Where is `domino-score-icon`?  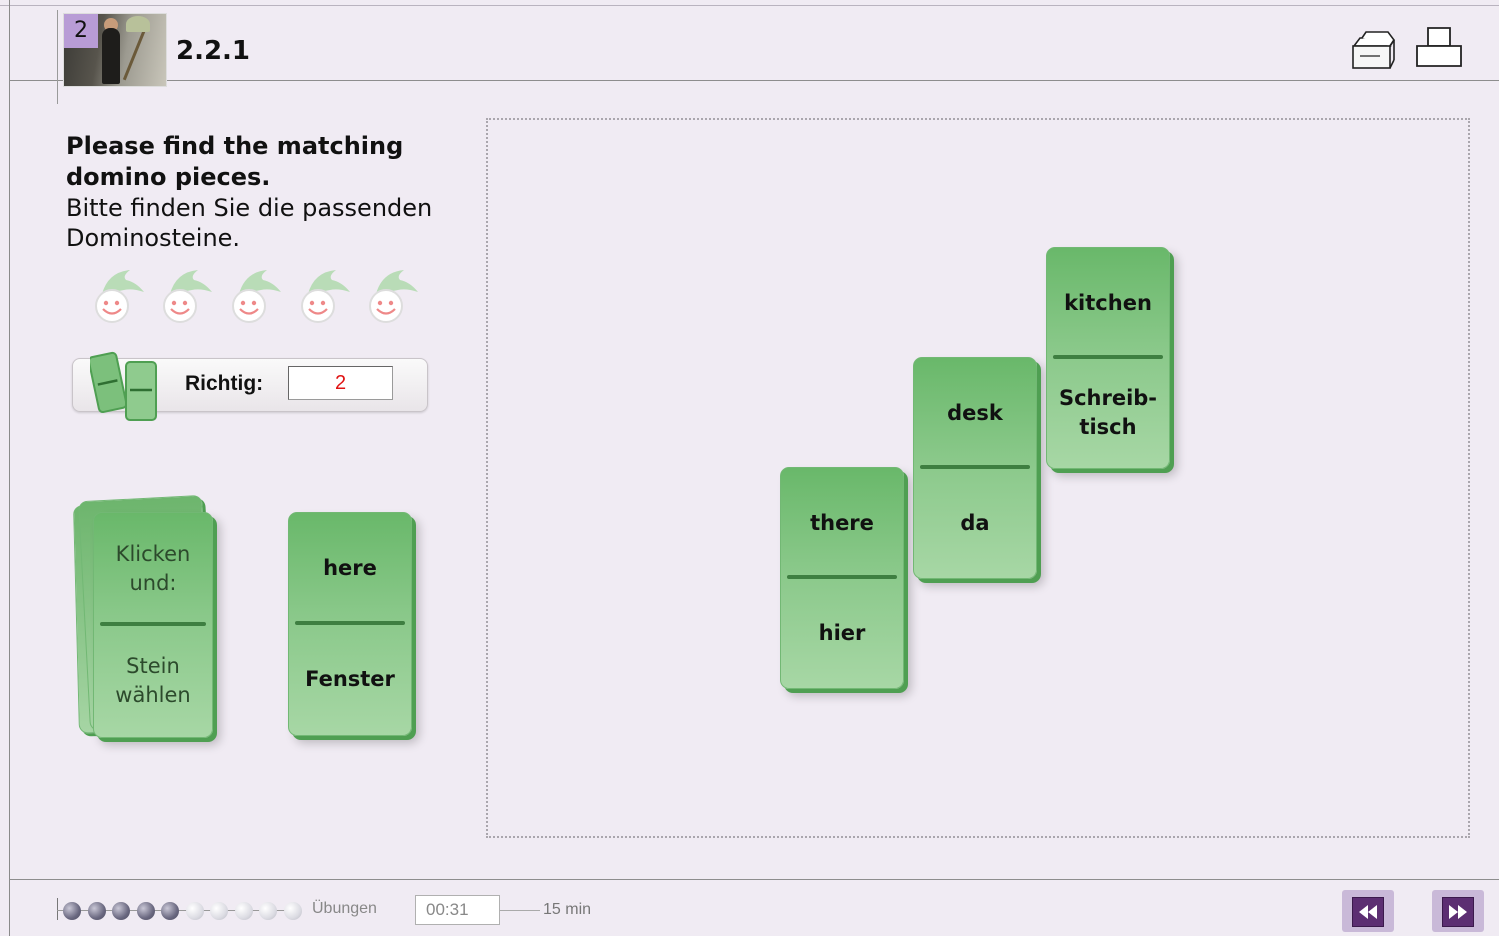 domino-score-icon is located at coordinates (126, 387).